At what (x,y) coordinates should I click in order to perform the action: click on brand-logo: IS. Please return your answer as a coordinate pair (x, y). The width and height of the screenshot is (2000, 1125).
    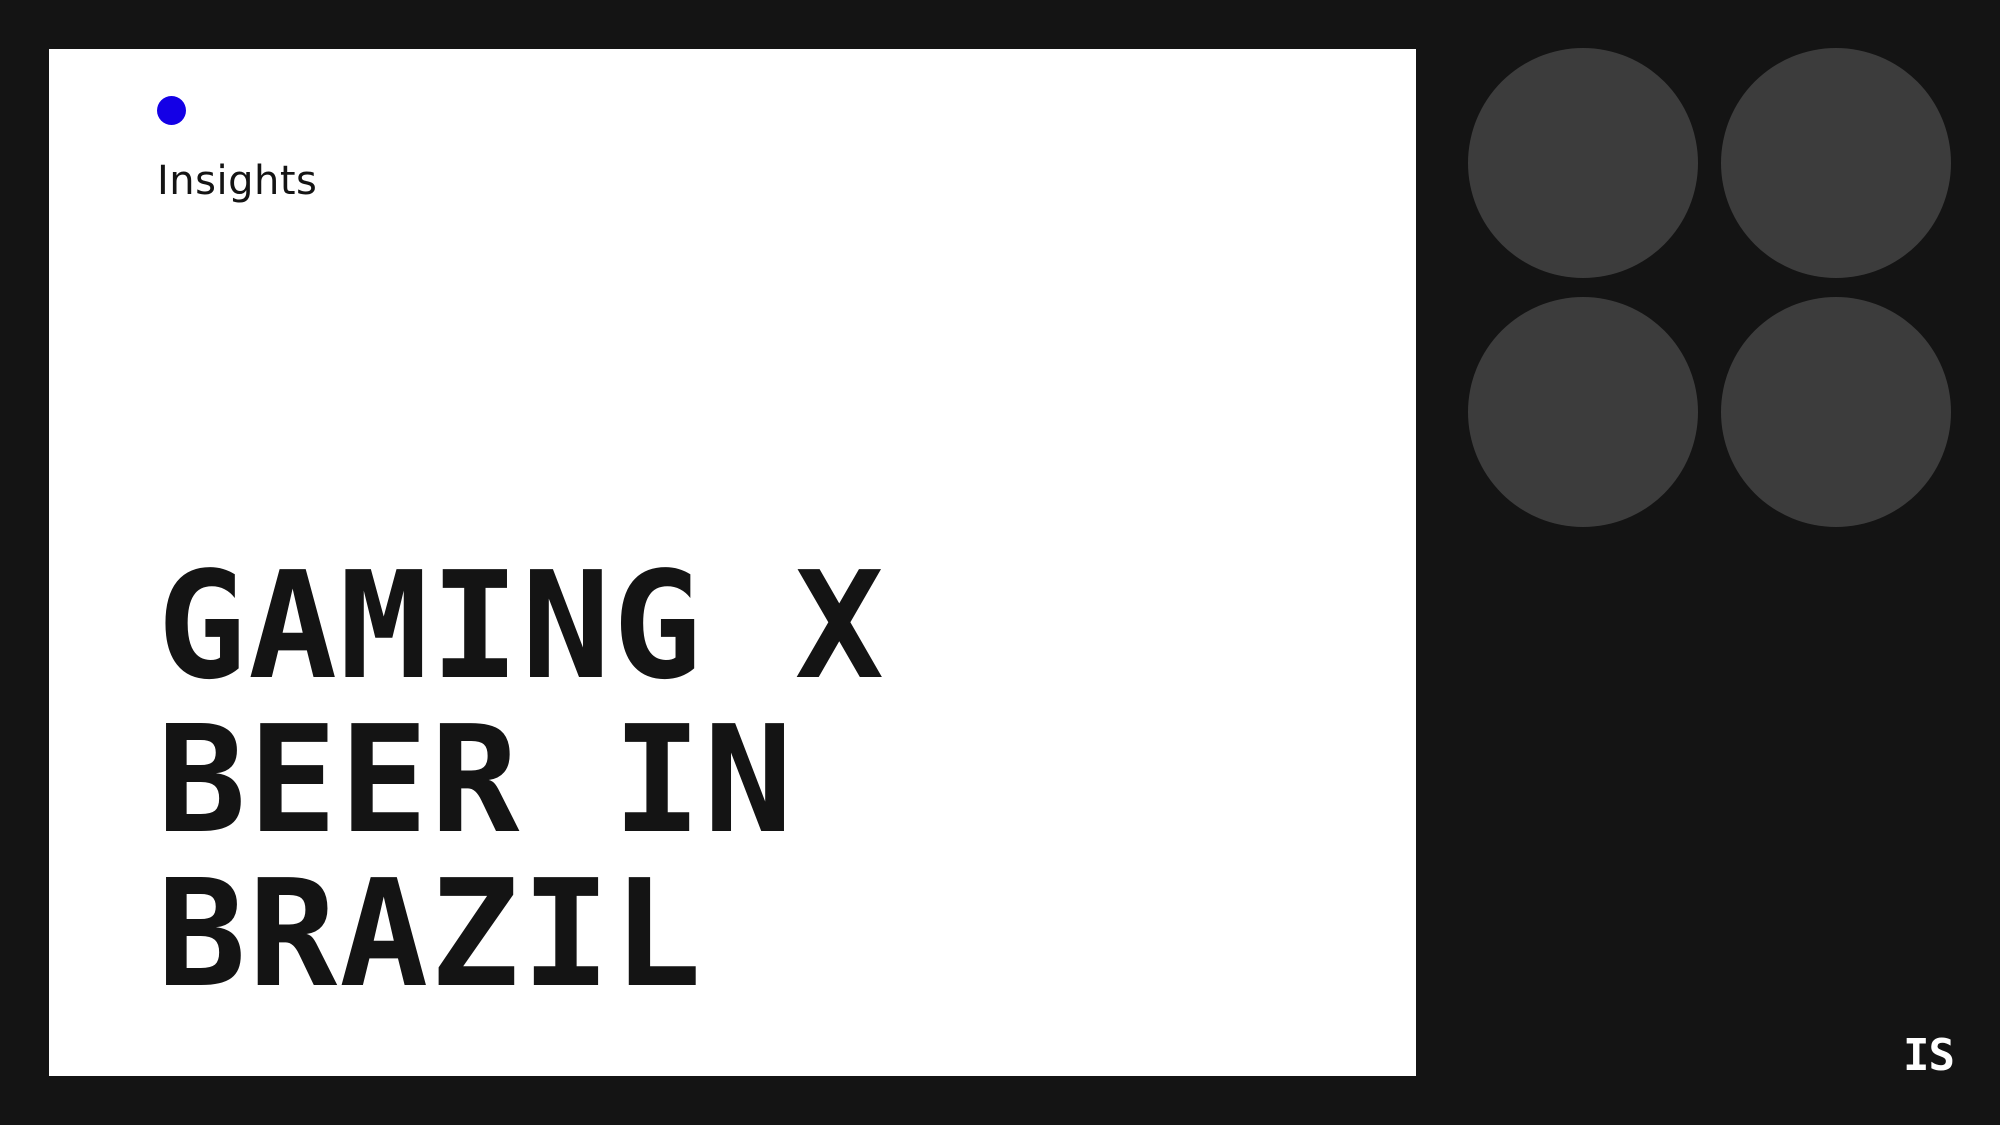
    Looking at the image, I should click on (1929, 1055).